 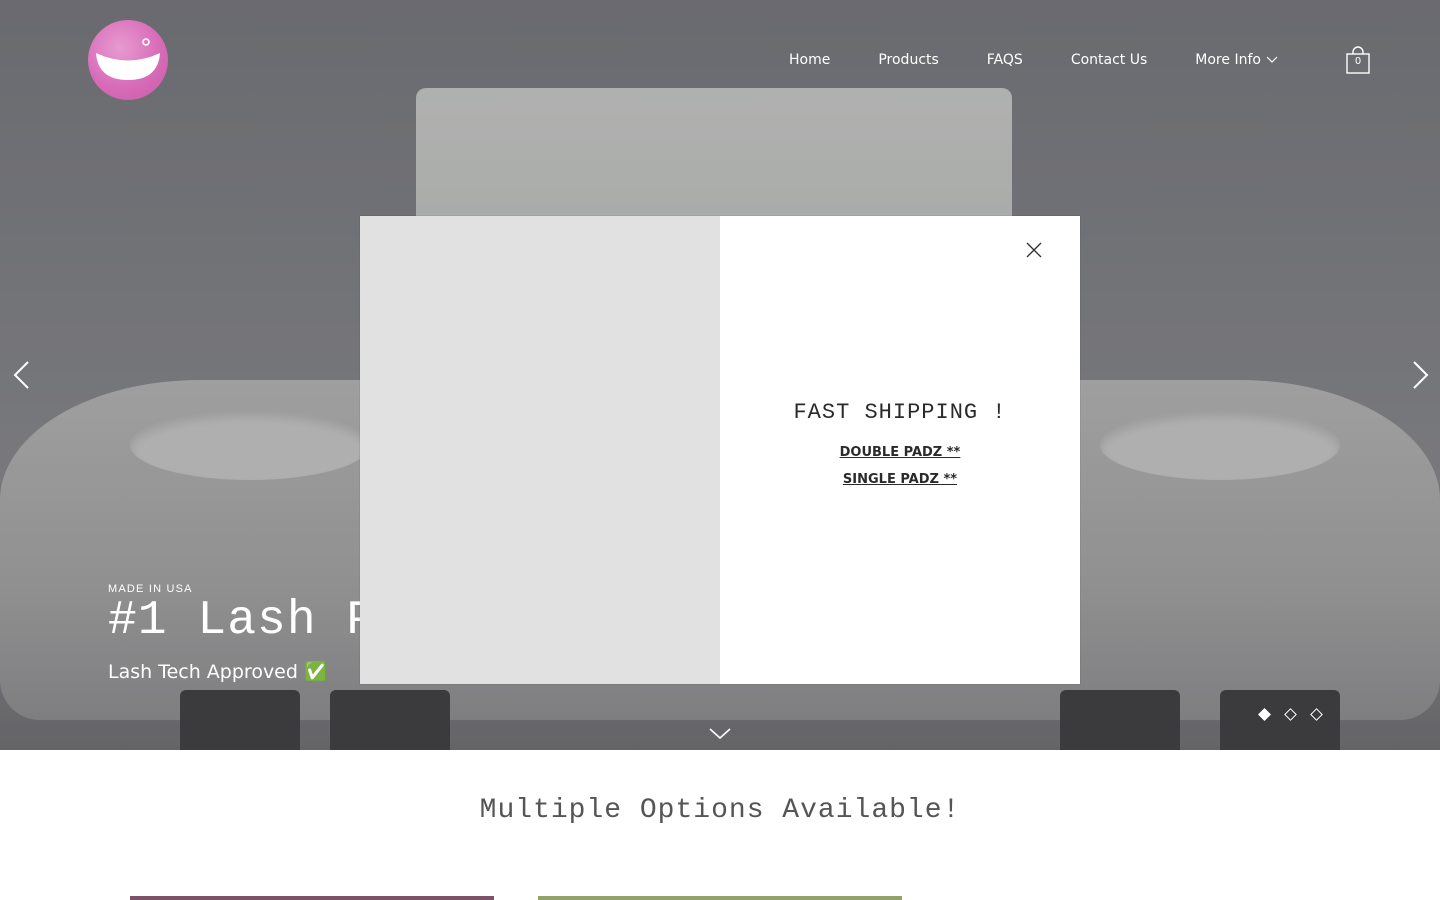 I want to click on popup-image, so click(x=540, y=450).